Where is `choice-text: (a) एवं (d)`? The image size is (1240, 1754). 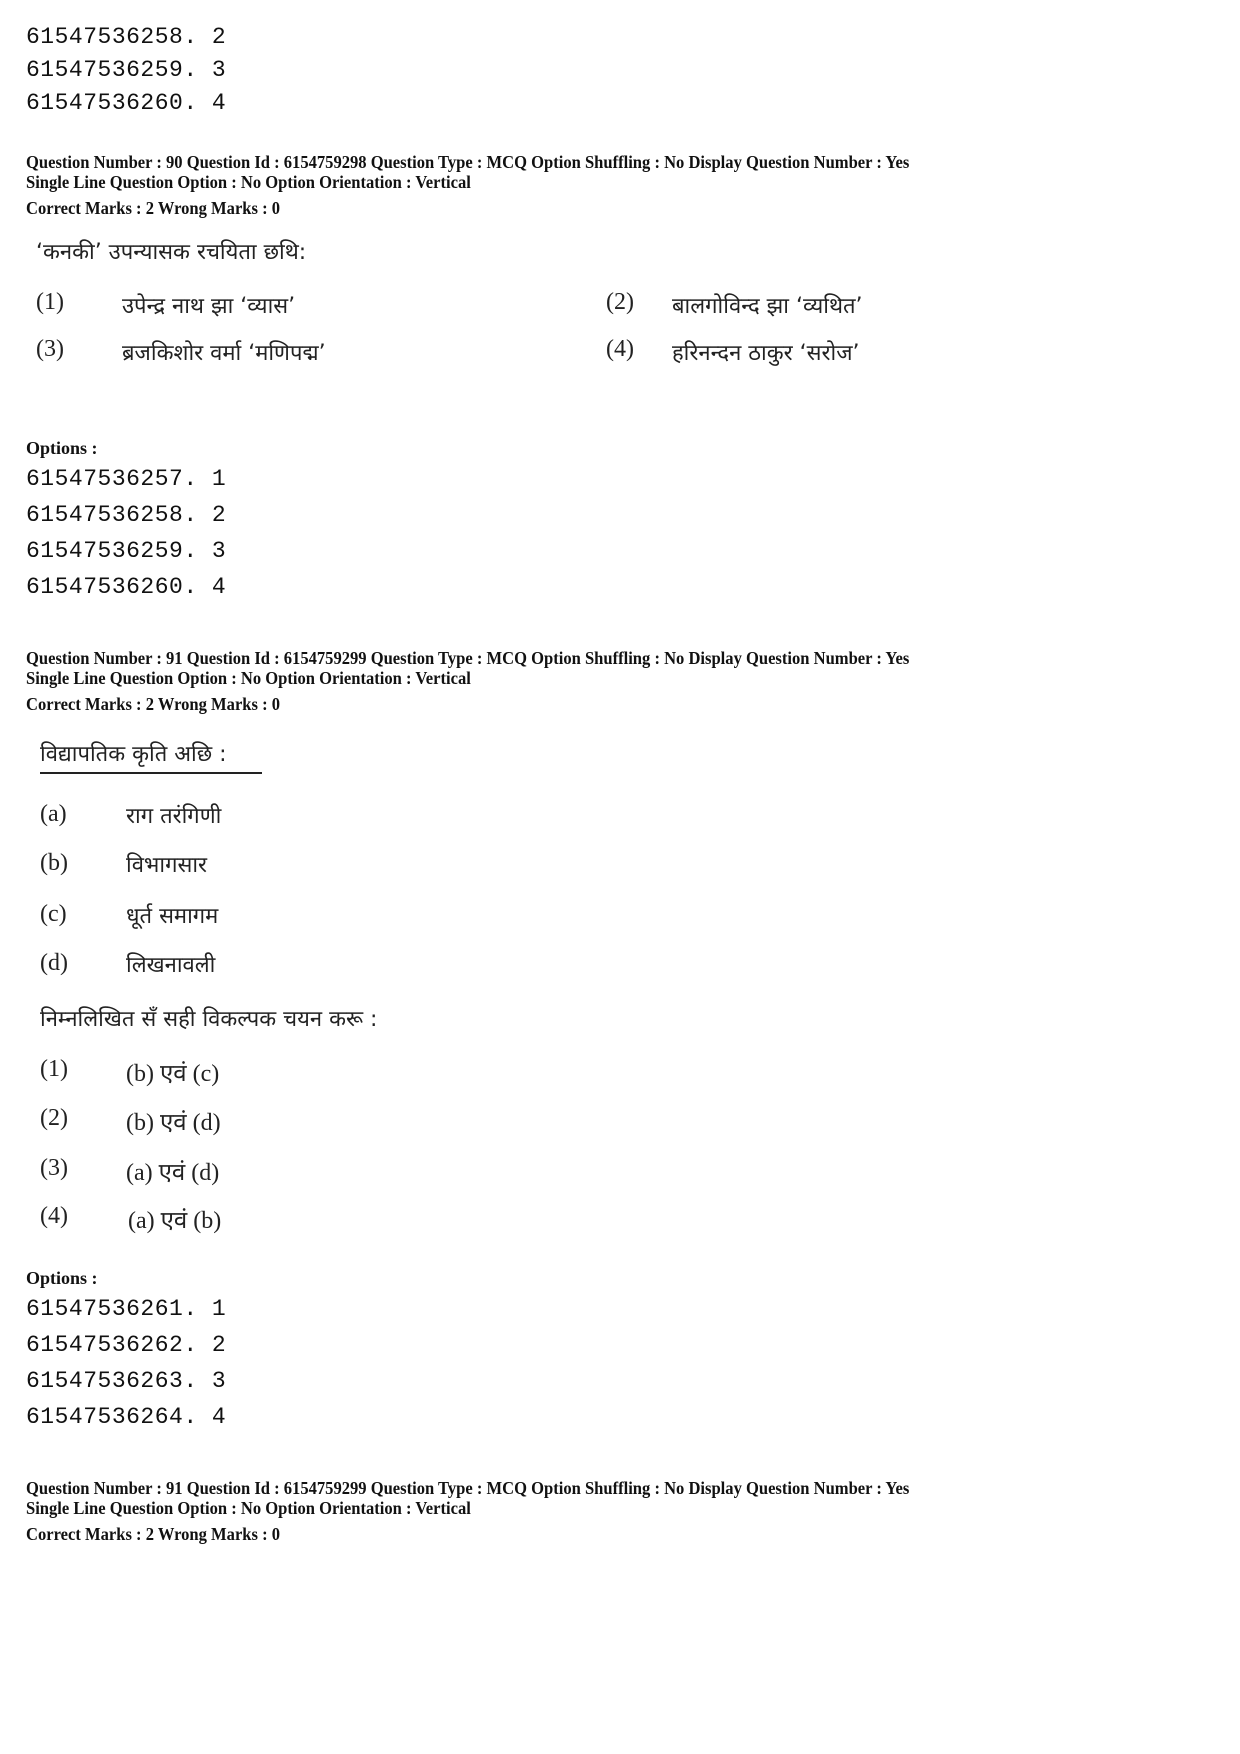
choice-text: (a) एवं (d) is located at coordinates (173, 1173).